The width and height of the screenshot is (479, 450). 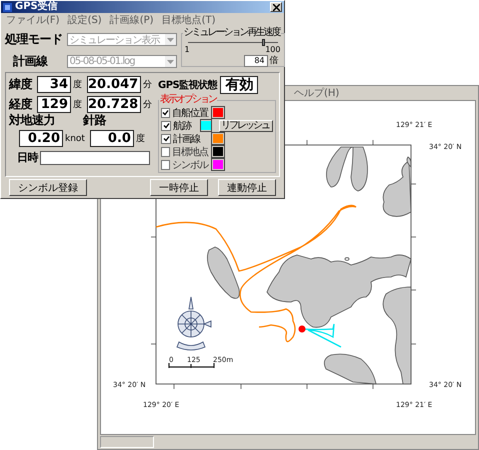 I want to click on menu-item: 計画線(P), so click(x=132, y=20).